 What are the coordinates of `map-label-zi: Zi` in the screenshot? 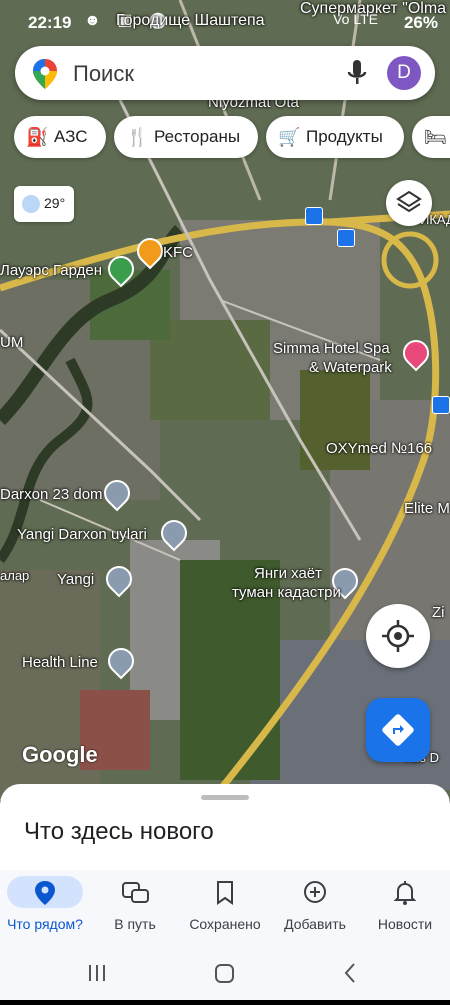 It's located at (438, 612).